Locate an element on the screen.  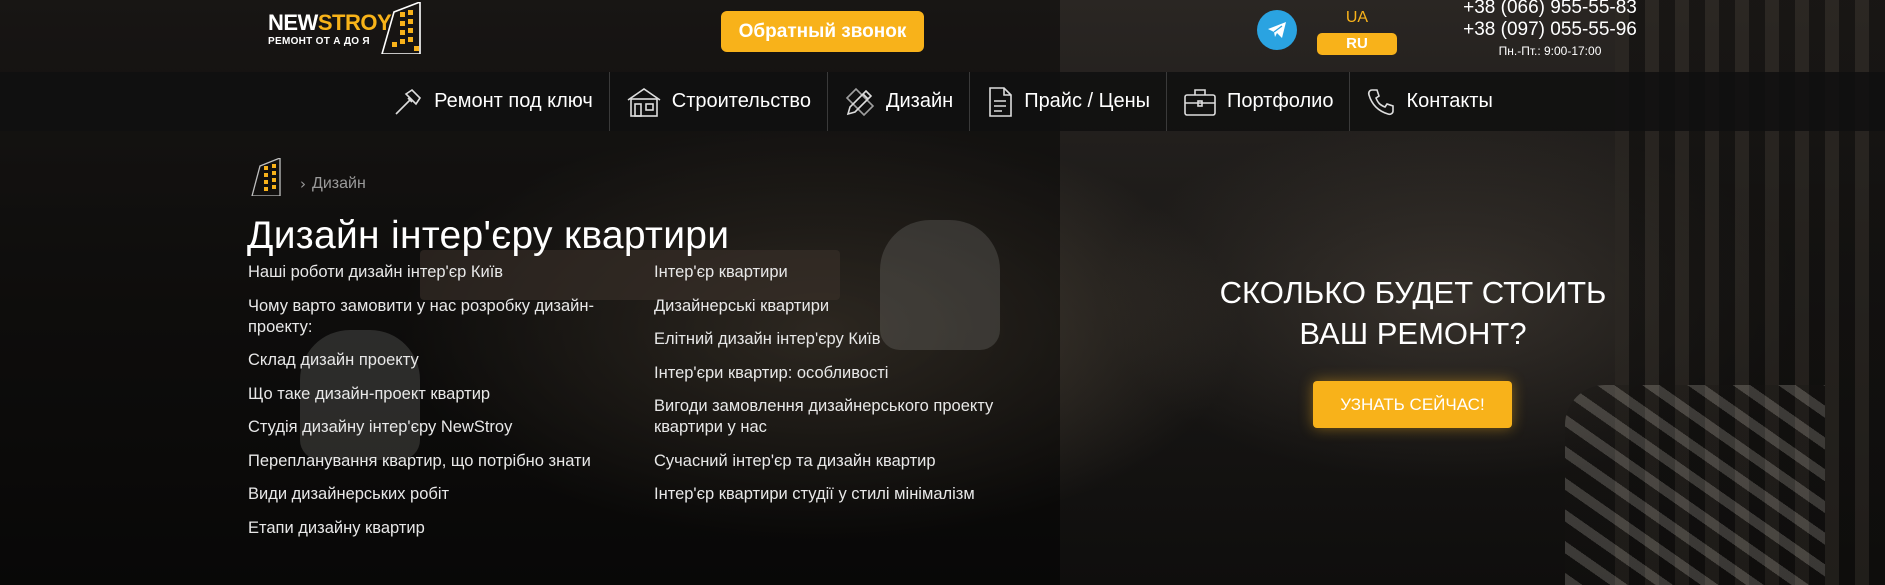
toc-link: Сучасний інтер'єр та дизайн квартир is located at coordinates (854, 461).